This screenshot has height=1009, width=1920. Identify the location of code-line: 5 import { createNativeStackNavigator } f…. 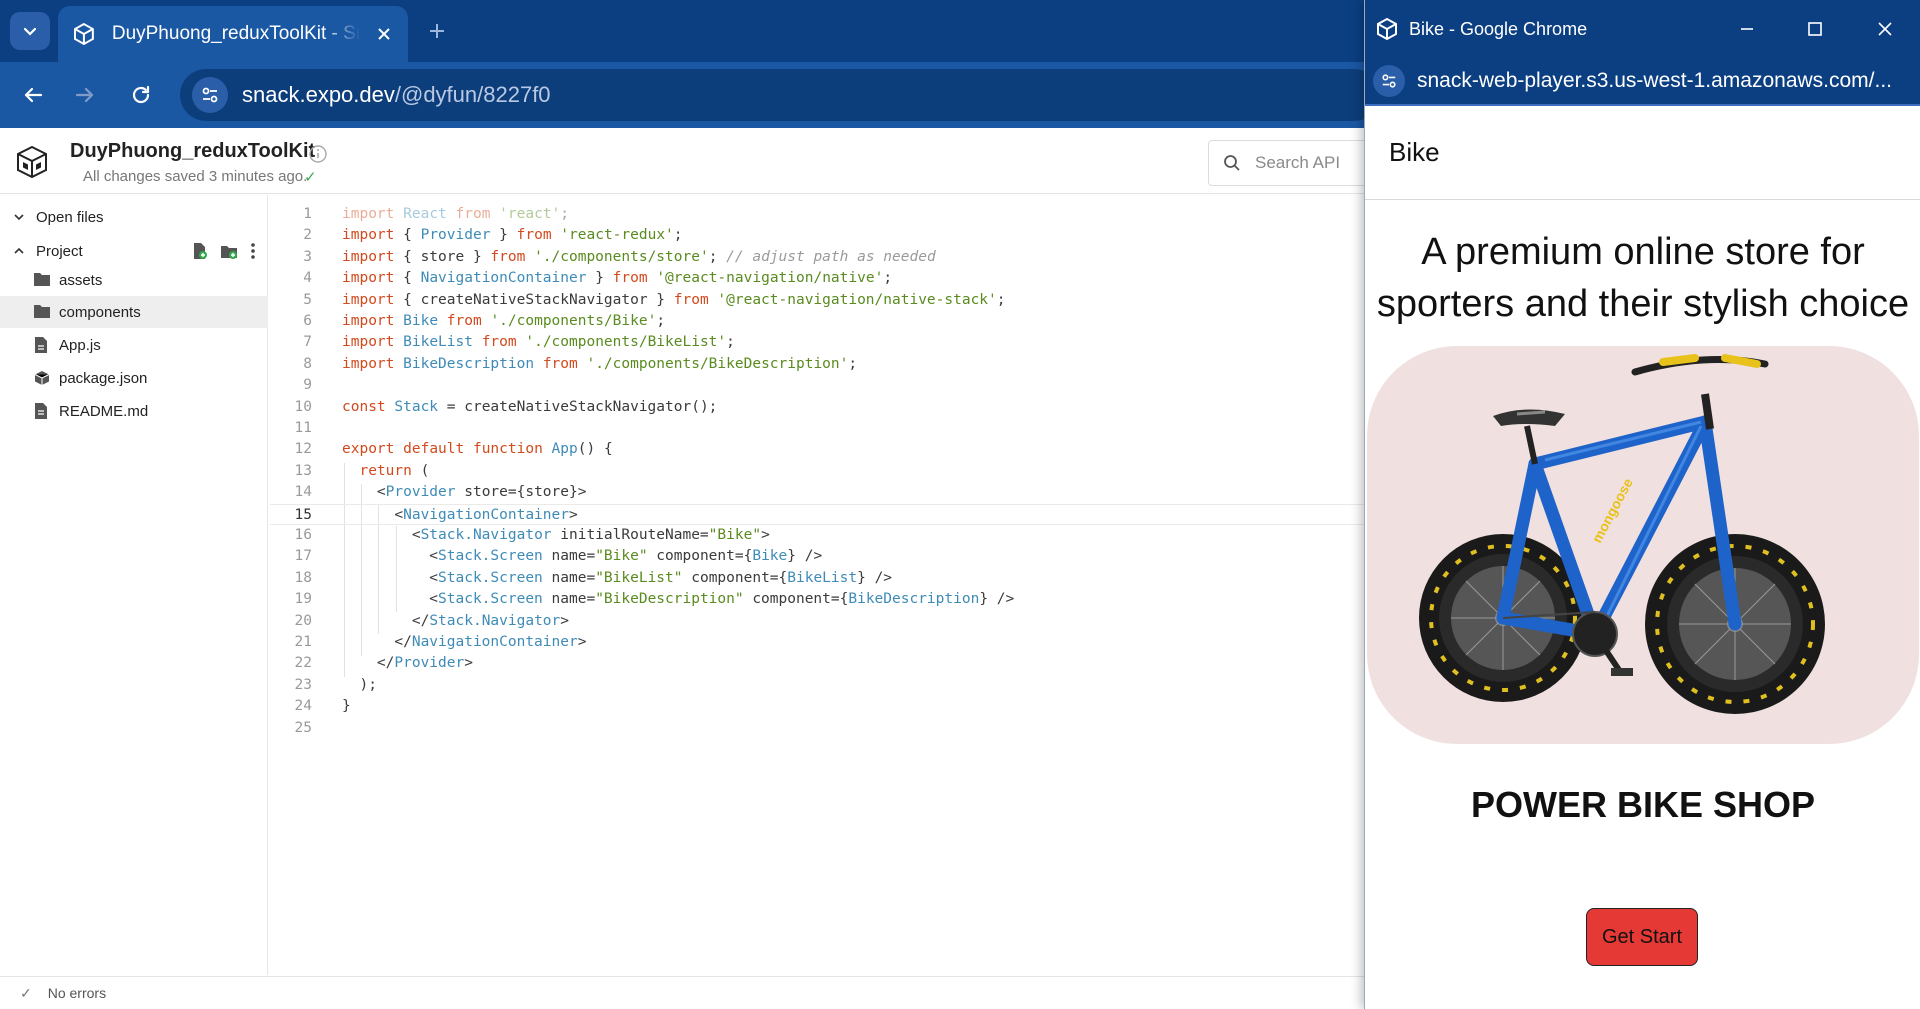
(817, 300).